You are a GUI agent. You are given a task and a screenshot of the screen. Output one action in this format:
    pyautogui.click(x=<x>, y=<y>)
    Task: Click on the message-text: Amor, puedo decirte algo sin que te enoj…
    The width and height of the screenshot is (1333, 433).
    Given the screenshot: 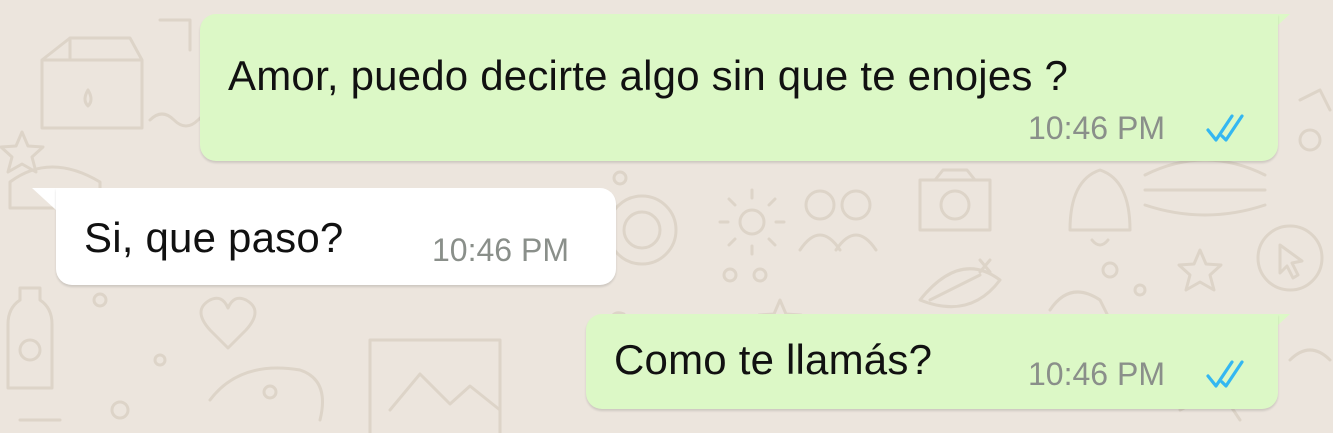 What is the action you would take?
    pyautogui.click(x=648, y=75)
    